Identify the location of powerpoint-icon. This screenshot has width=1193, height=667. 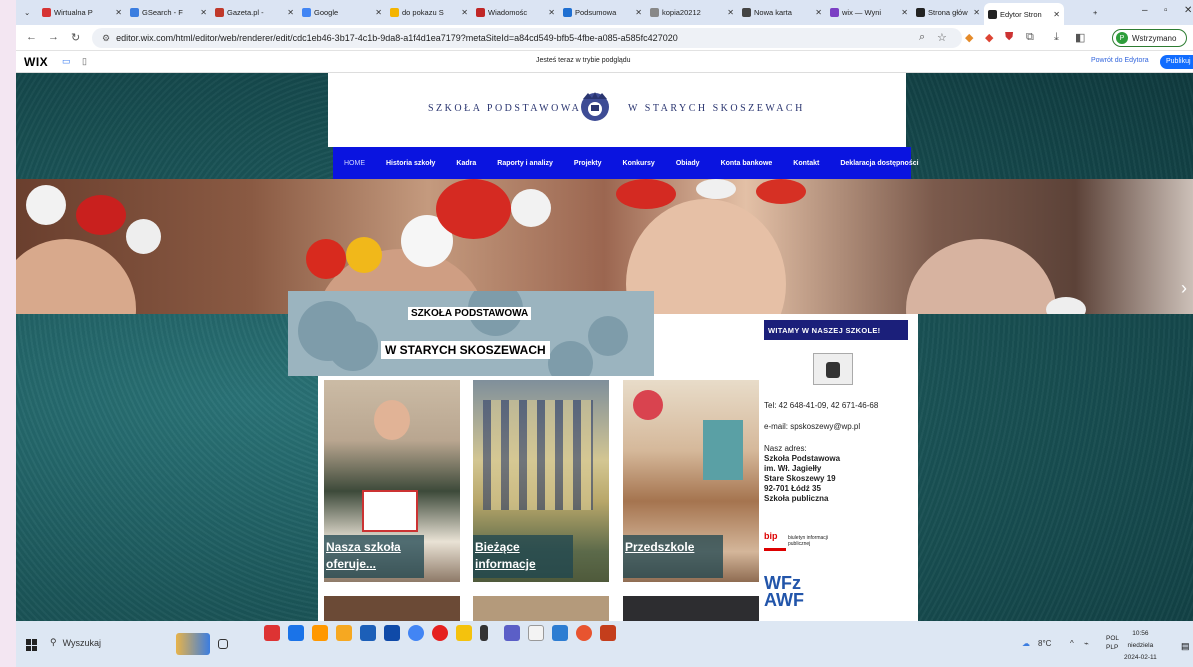
(608, 633).